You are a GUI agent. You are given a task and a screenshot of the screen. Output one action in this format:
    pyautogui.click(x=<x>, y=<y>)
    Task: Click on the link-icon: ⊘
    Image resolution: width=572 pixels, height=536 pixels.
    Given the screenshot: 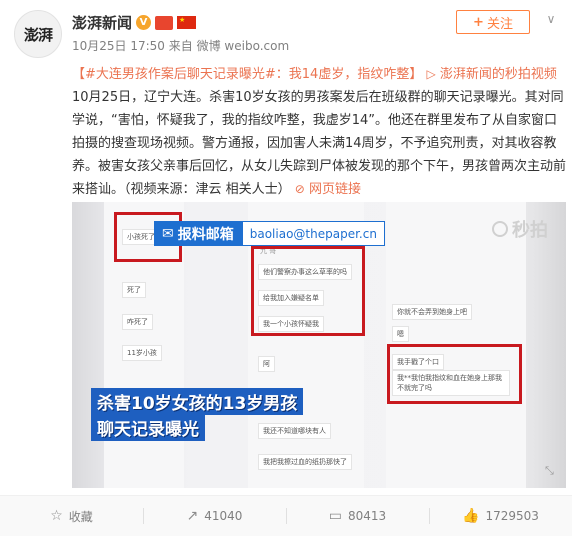 What is the action you would take?
    pyautogui.click(x=299, y=189)
    